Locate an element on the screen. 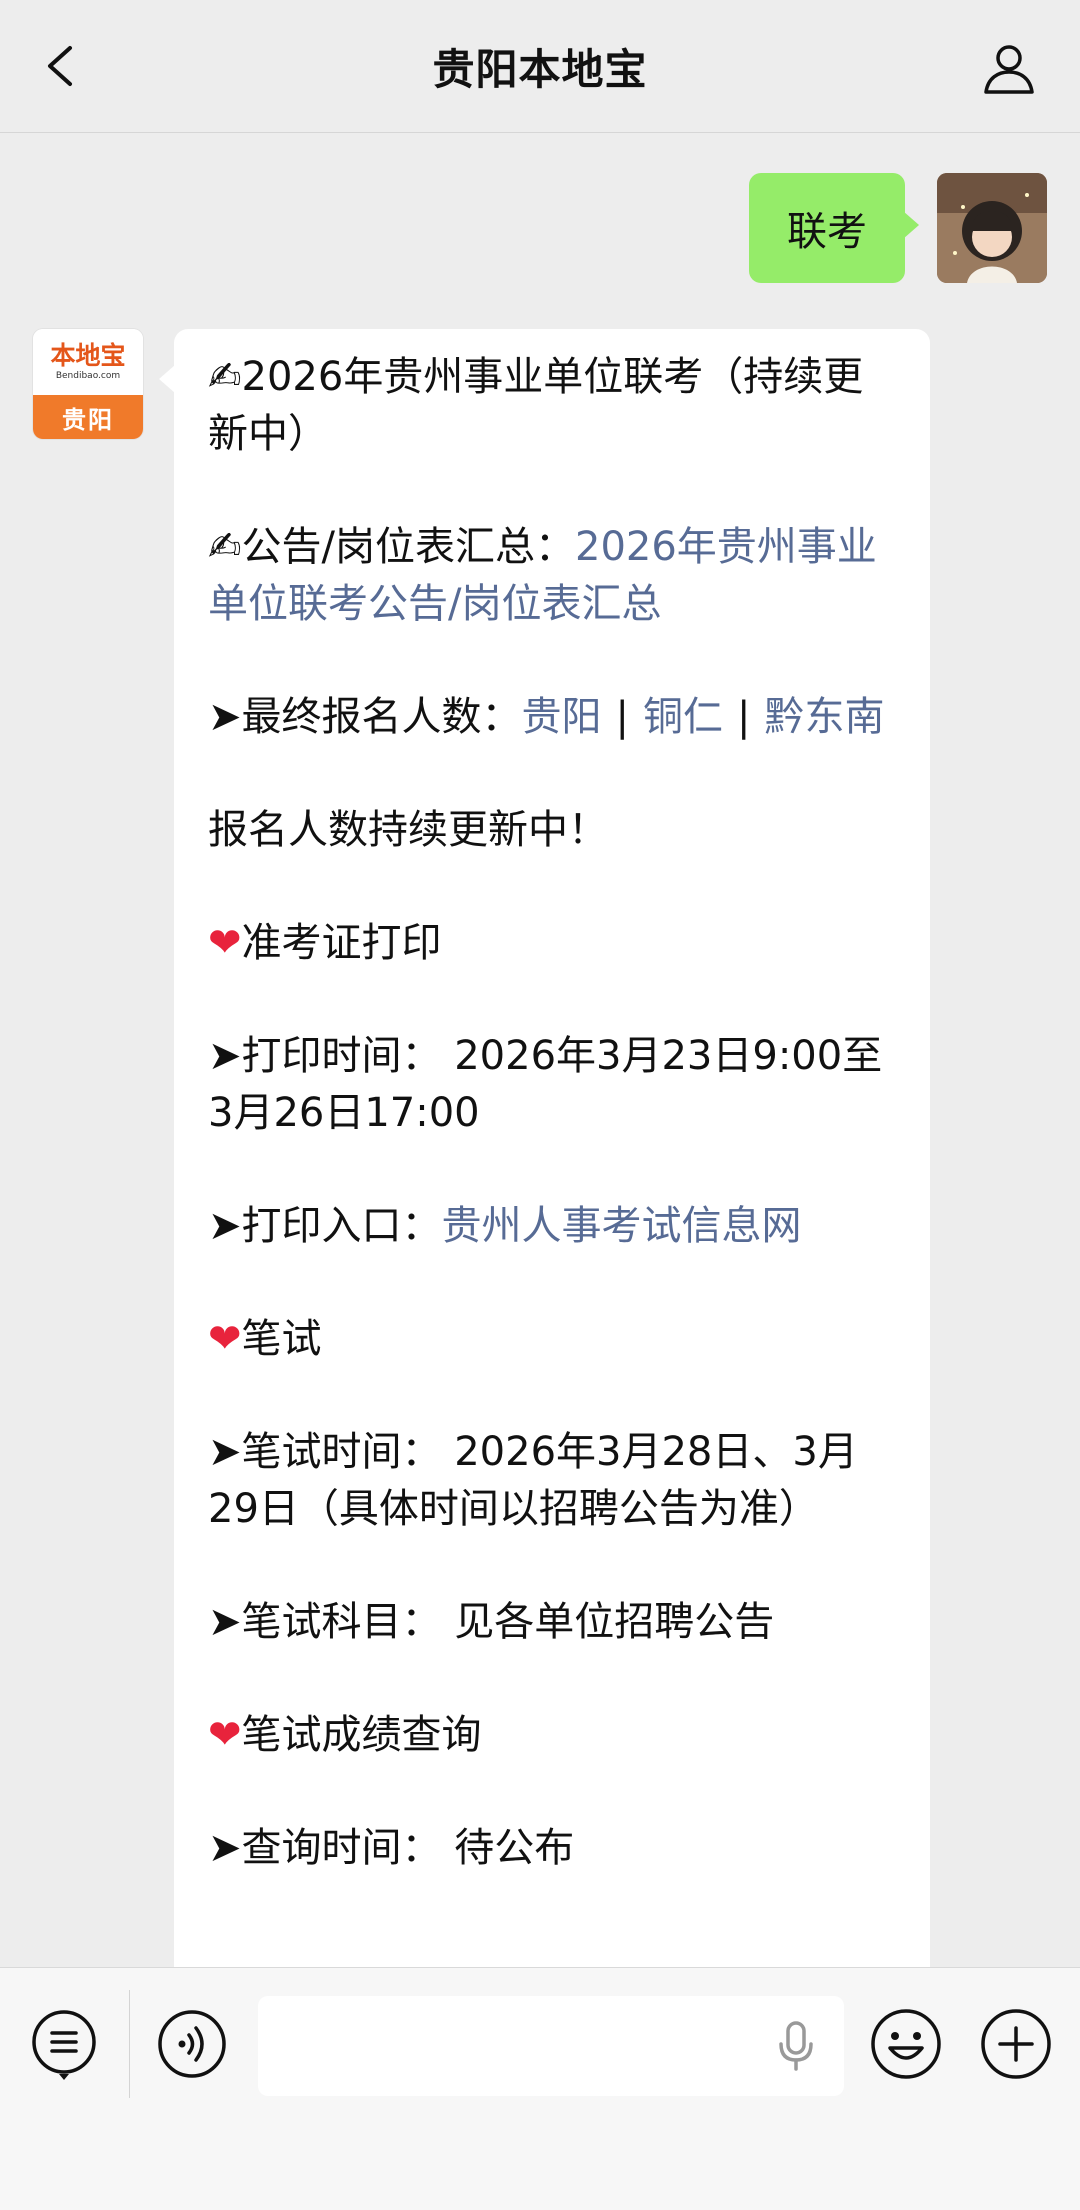 The image size is (1080, 2210). chevron-left-icon is located at coordinates (62, 66).